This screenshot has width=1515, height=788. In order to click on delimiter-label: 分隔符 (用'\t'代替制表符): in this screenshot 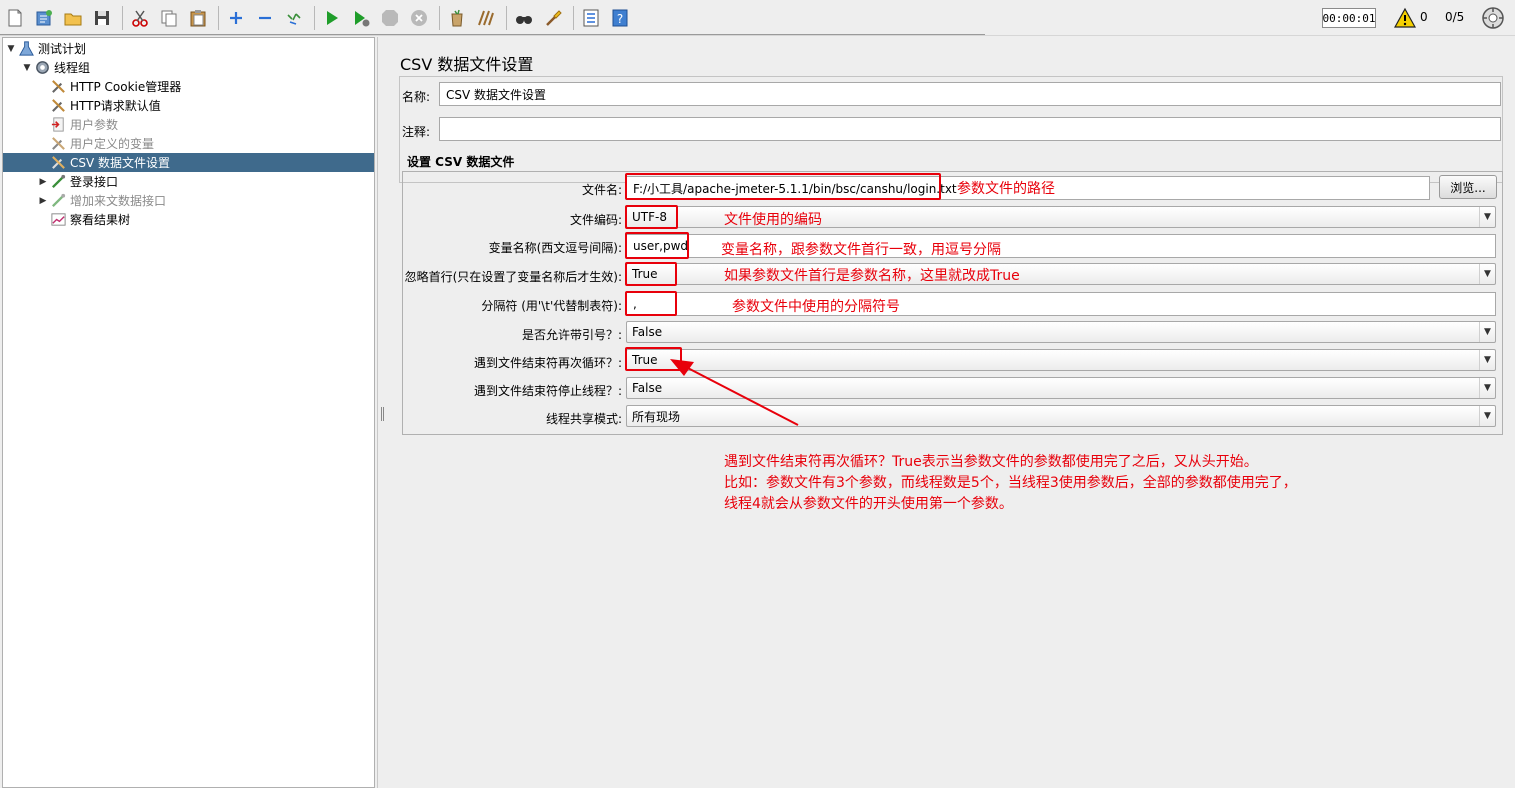, I will do `click(551, 306)`.